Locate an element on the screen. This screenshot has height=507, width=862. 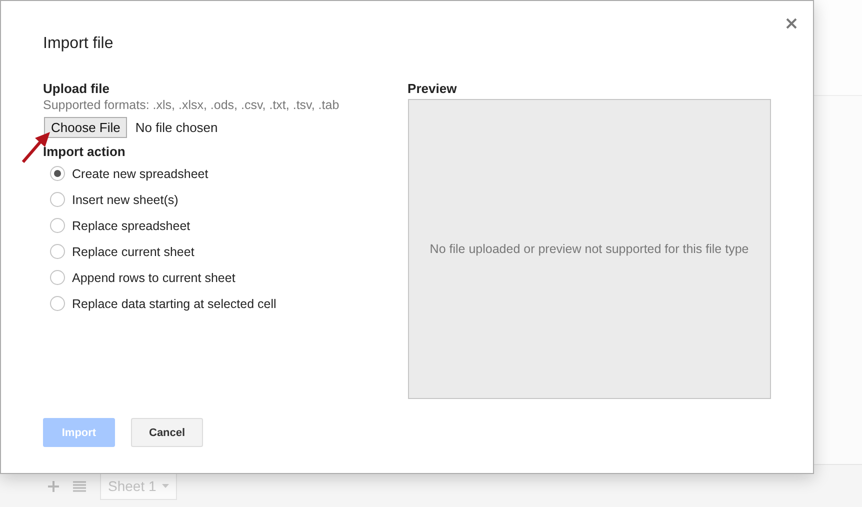
cancel-button: Cancel is located at coordinates (167, 432).